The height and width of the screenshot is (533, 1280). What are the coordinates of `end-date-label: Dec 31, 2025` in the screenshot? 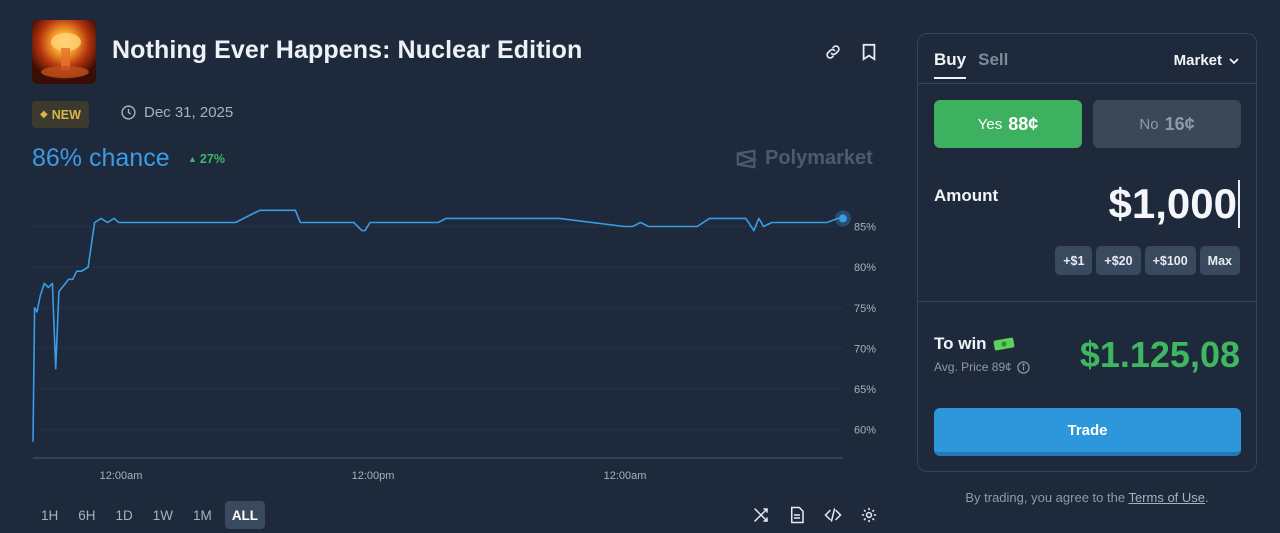 It's located at (189, 112).